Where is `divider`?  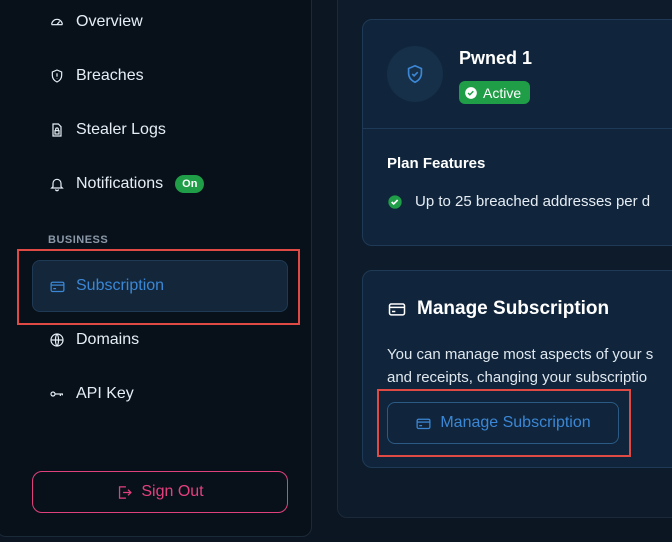
divider is located at coordinates (517, 128).